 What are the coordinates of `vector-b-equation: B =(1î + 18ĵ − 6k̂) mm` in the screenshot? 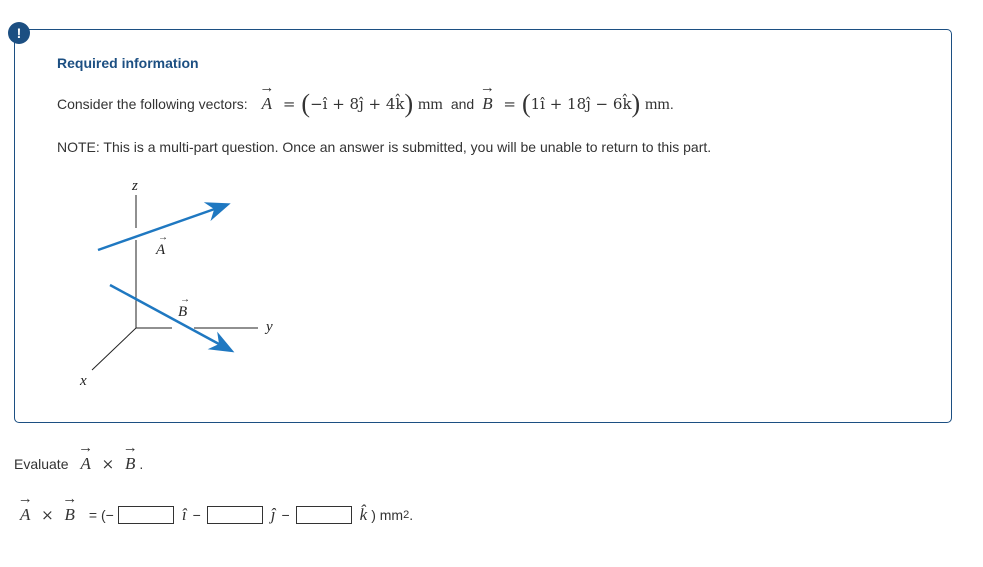 It's located at (576, 104).